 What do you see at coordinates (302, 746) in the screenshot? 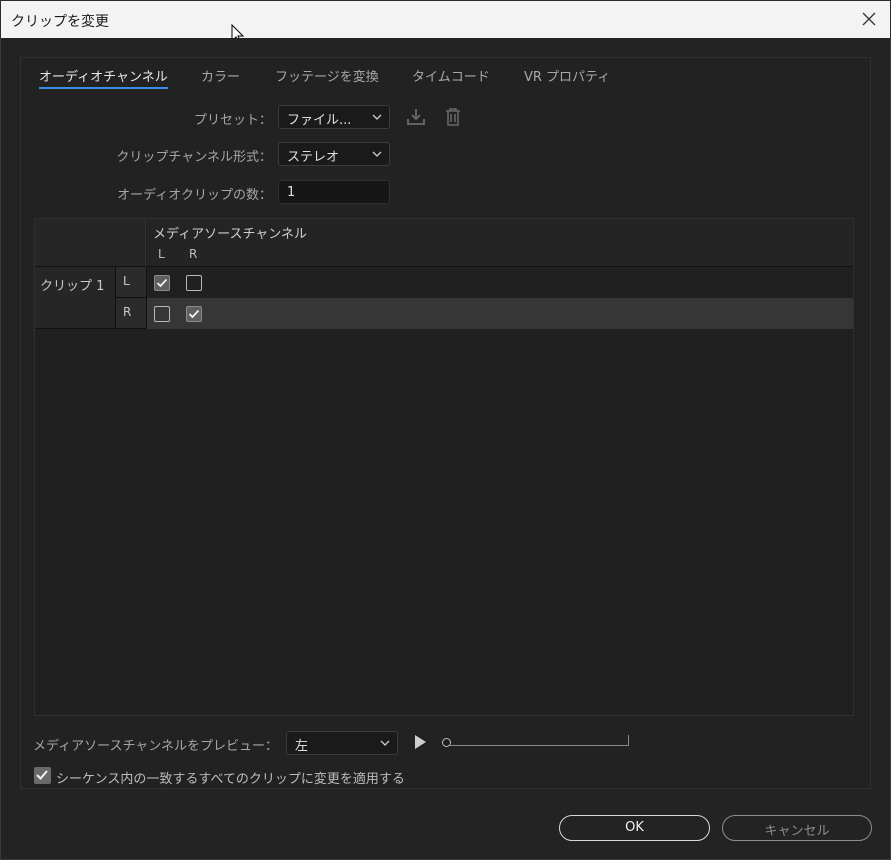
I see `preview-channel-value: 左` at bounding box center [302, 746].